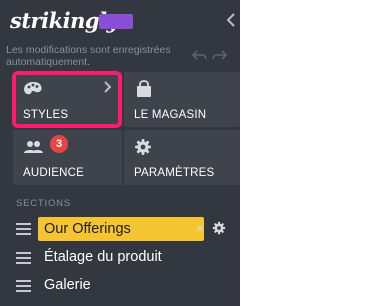 This screenshot has height=306, width=378. What do you see at coordinates (174, 173) in the screenshot?
I see `tile-label: PARAMÈTRES` at bounding box center [174, 173].